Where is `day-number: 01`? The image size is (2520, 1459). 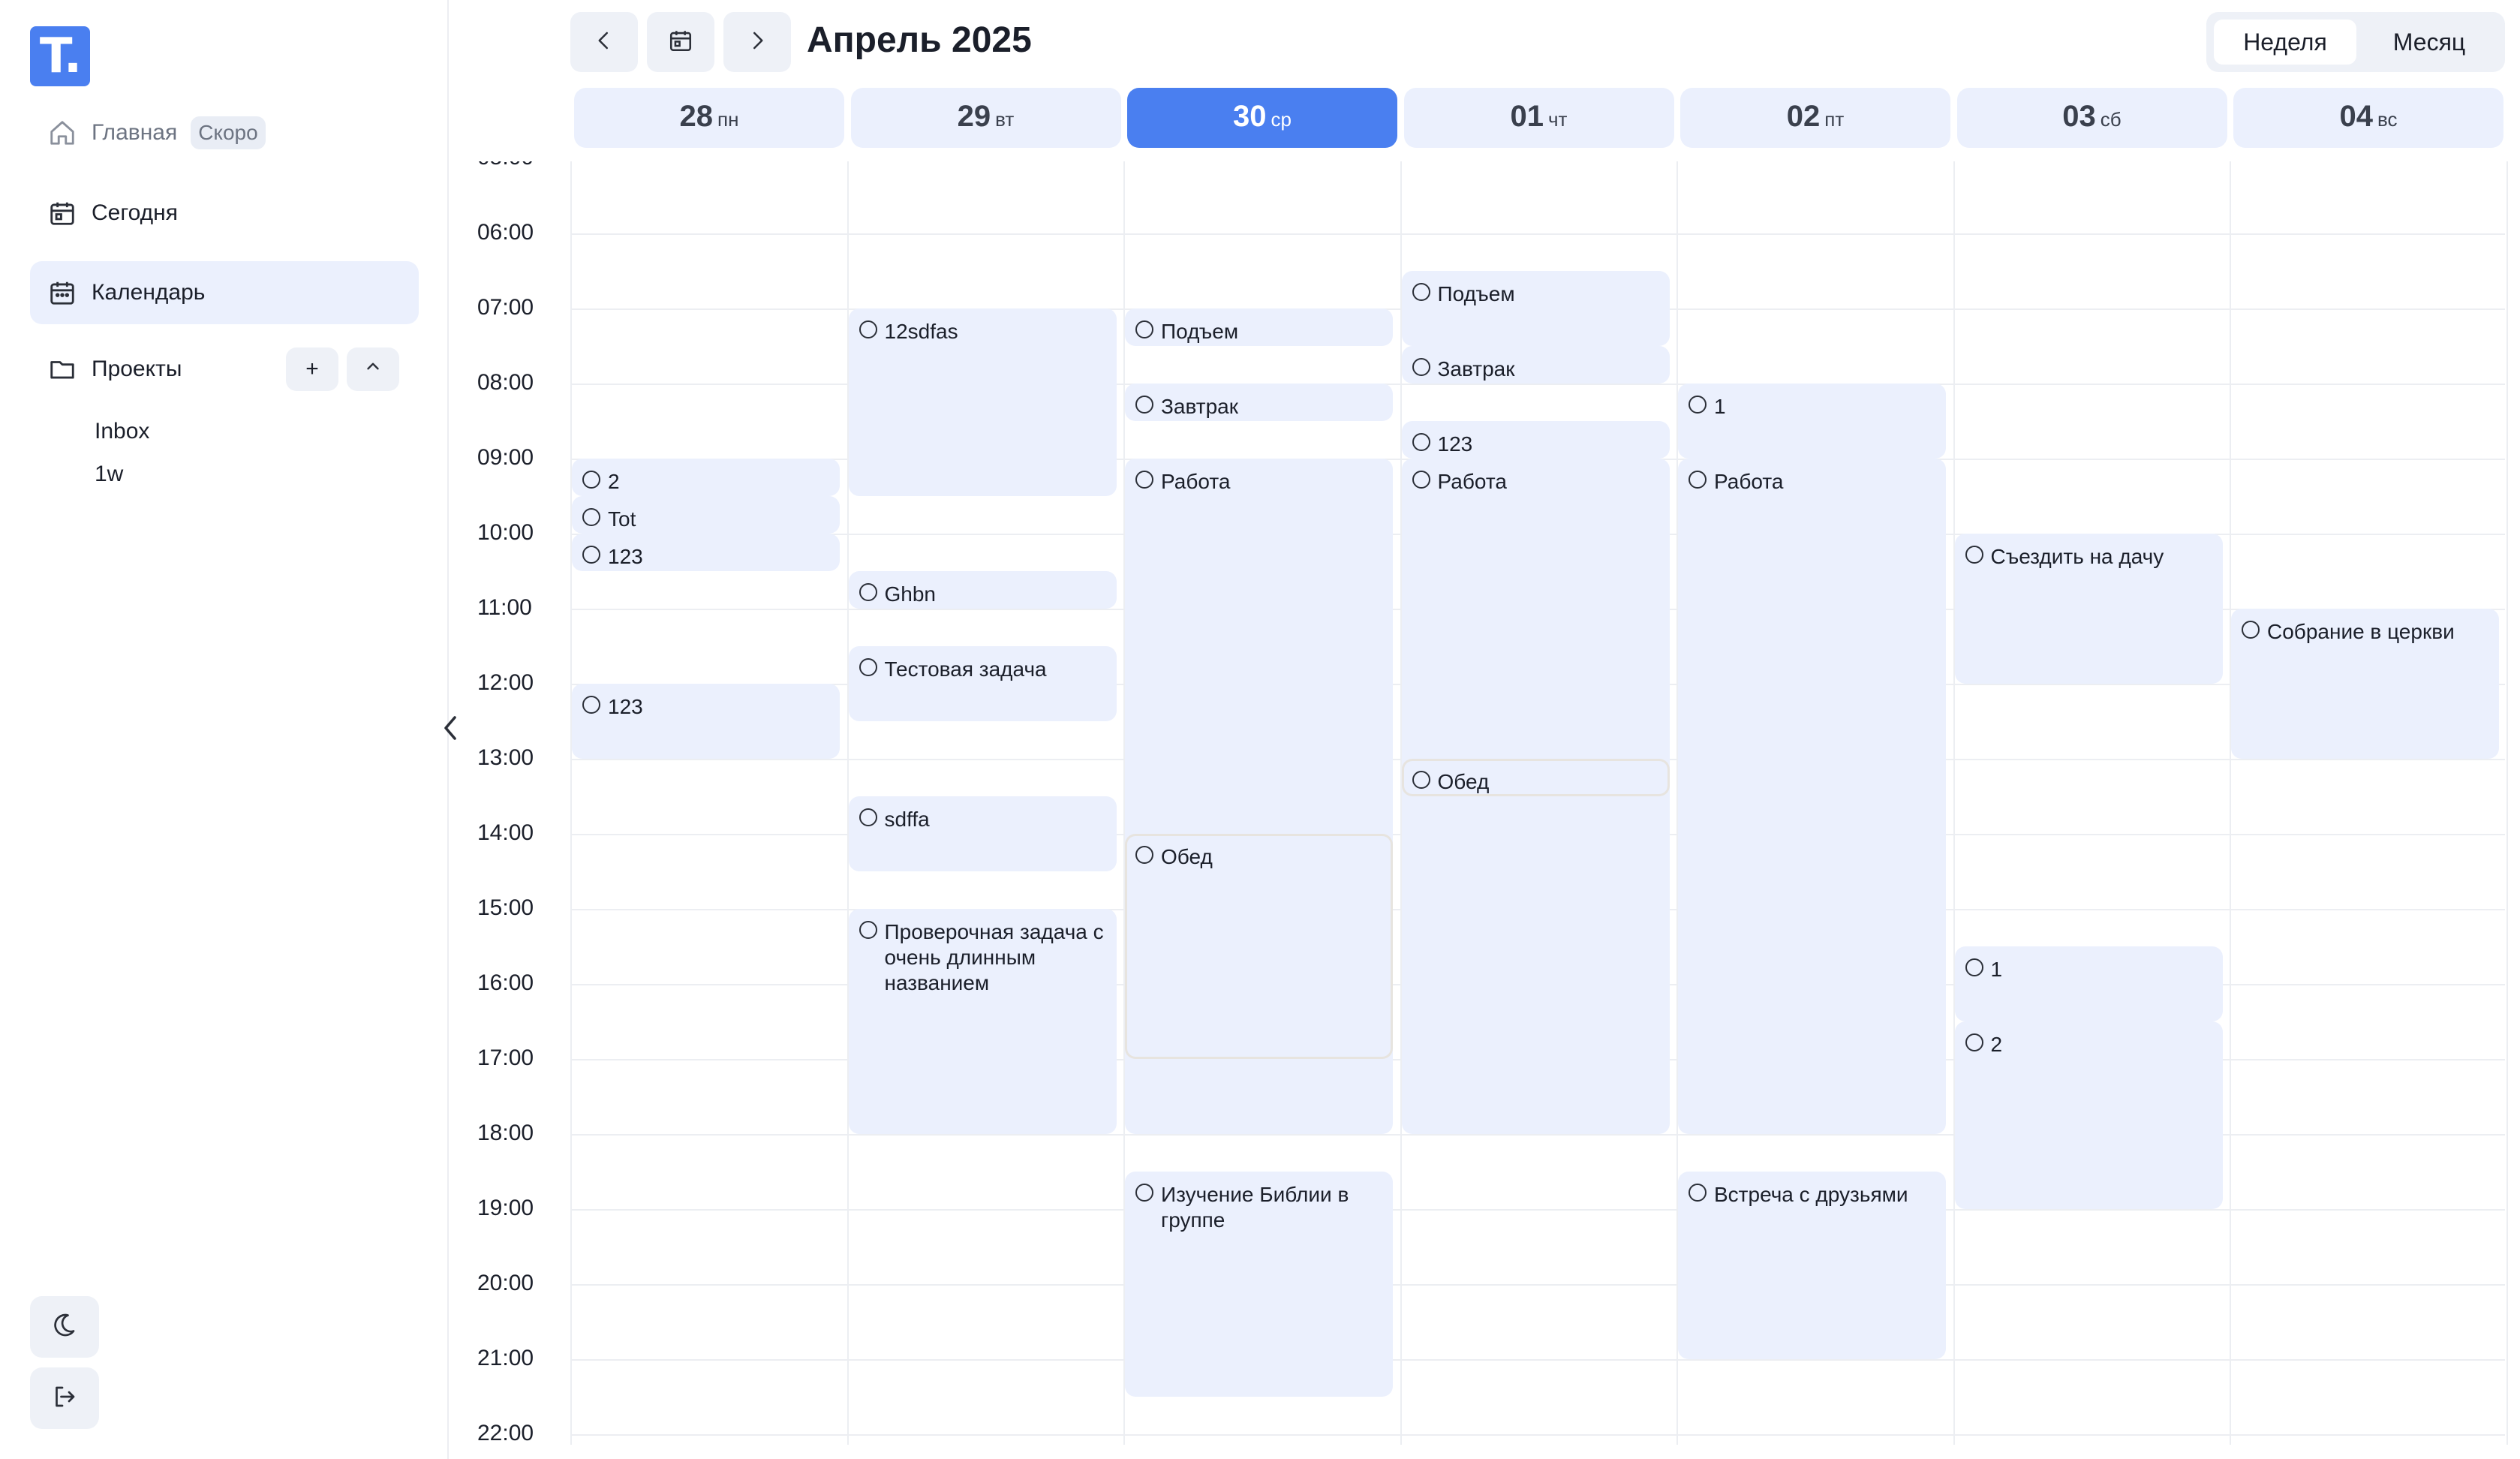
day-number: 01 is located at coordinates (1527, 117).